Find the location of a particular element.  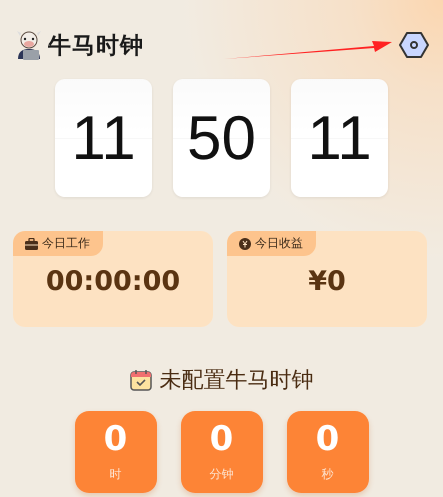

coin-icon is located at coordinates (245, 244).